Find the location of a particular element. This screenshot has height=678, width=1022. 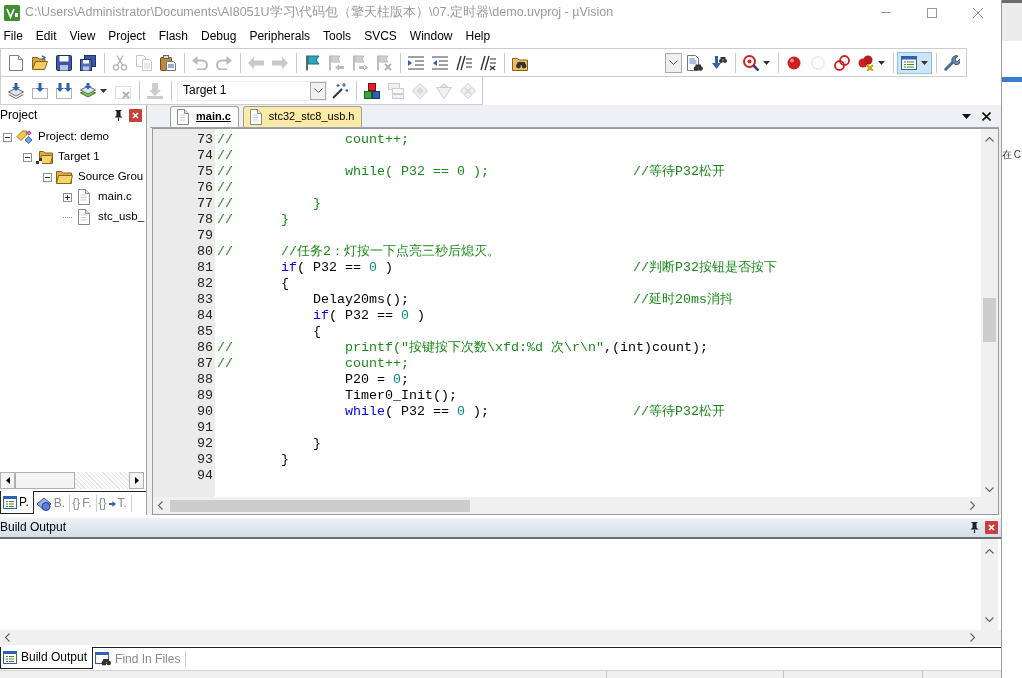

blocks-icon is located at coordinates (372, 90).